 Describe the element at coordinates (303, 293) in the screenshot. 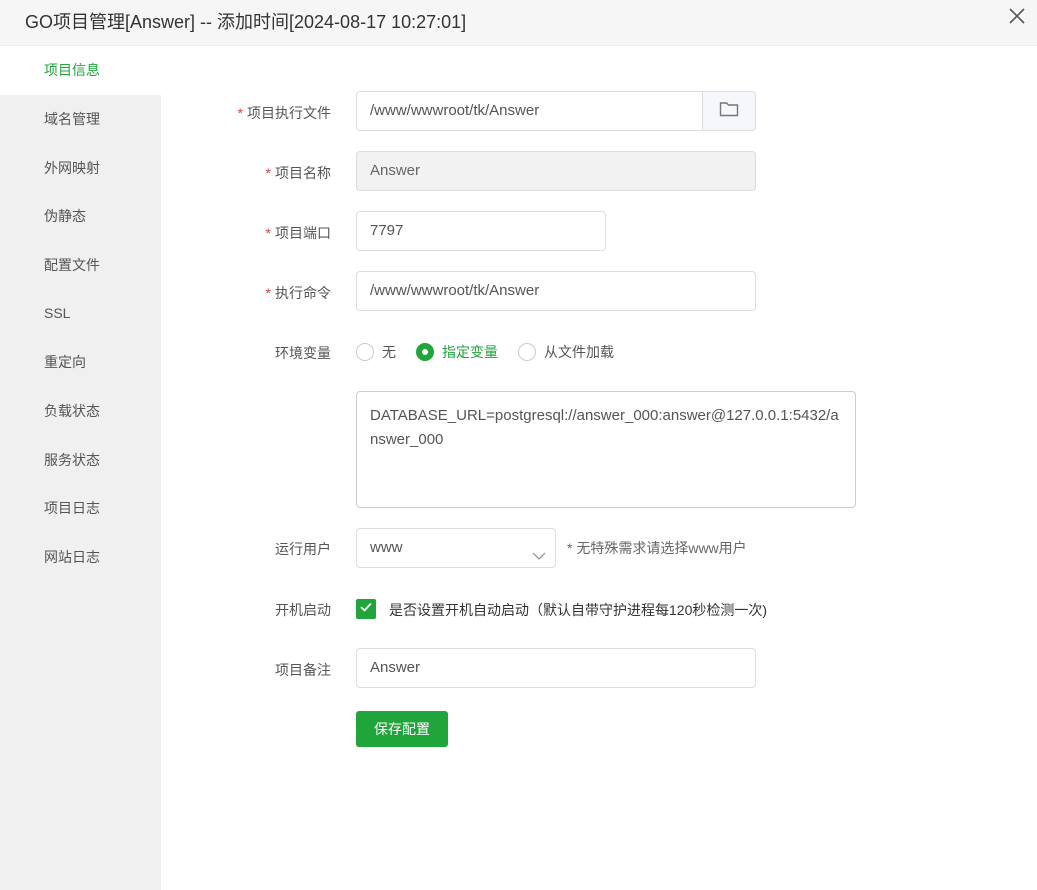

I see `command-label-text: 执行命令` at that location.